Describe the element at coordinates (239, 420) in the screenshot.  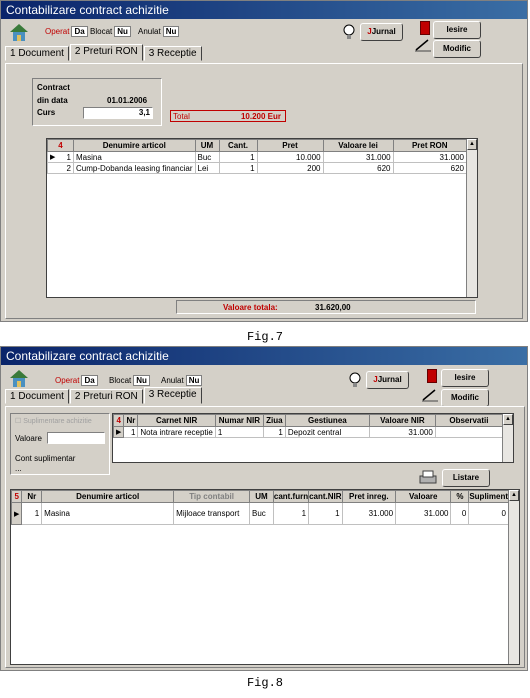
I see `col-numar-nir: Numar NIR` at that location.